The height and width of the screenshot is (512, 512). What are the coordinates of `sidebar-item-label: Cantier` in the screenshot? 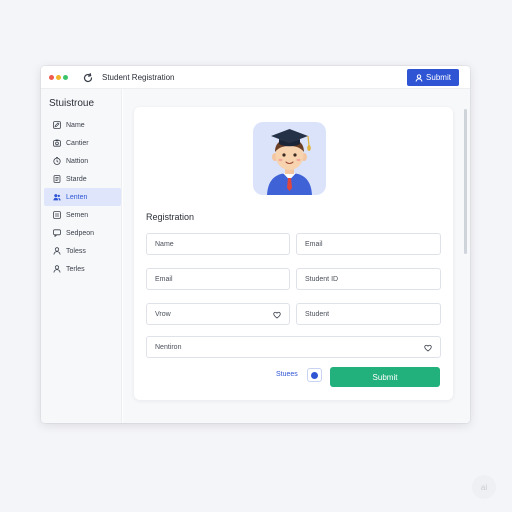 It's located at (77, 143).